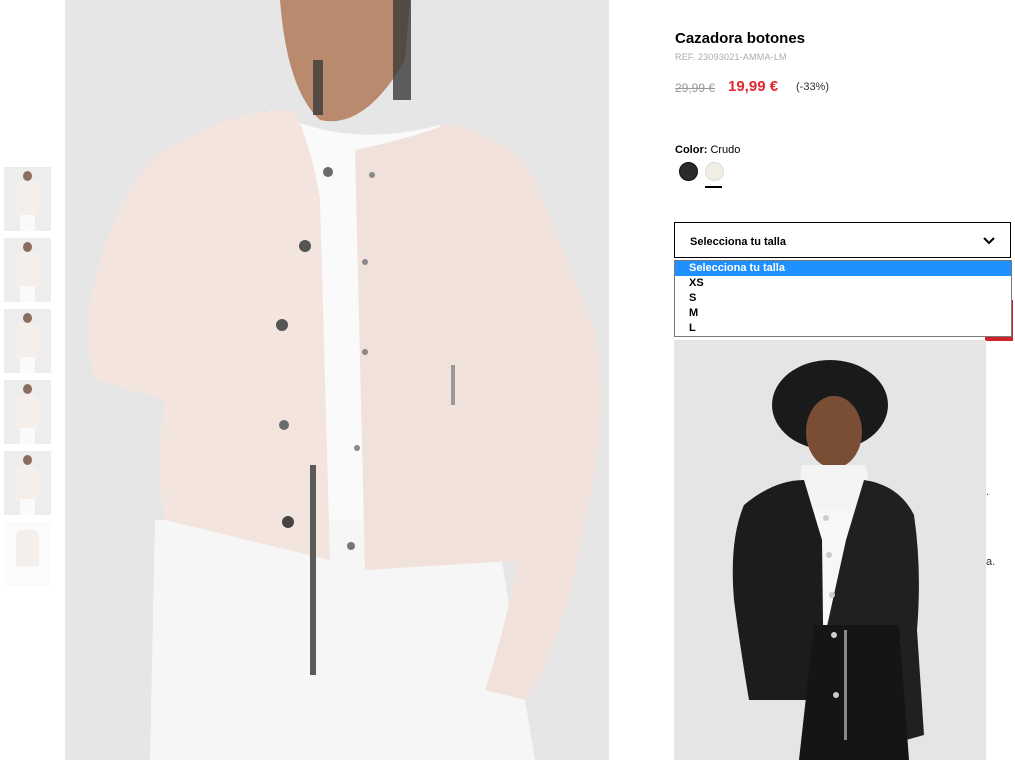  Describe the element at coordinates (843, 313) in the screenshot. I see `size-option-m: M` at that location.